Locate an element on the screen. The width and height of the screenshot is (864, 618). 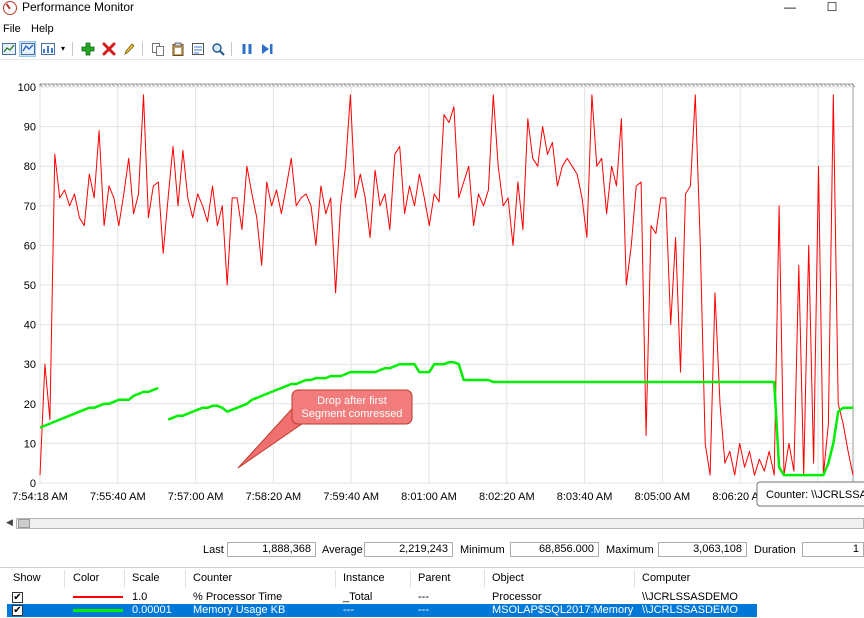
row-scale: 0.00001 is located at coordinates (152, 610).